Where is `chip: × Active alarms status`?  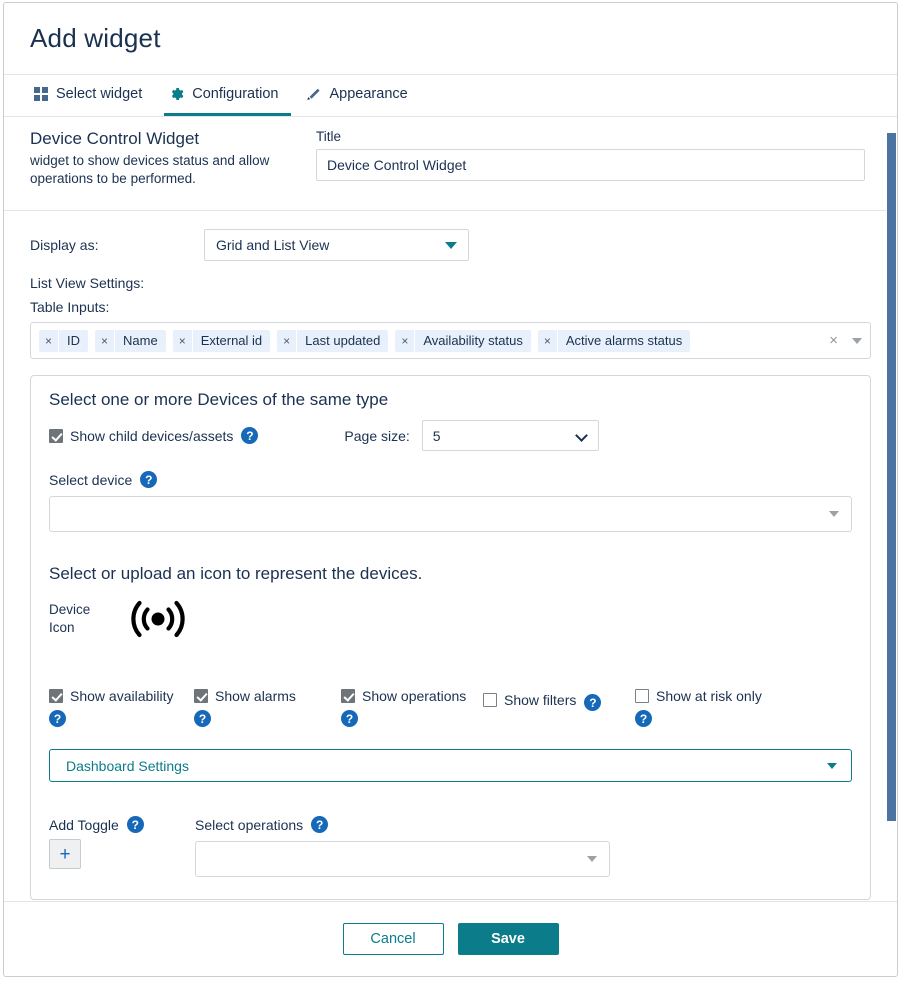
chip: × Active alarms status is located at coordinates (614, 340).